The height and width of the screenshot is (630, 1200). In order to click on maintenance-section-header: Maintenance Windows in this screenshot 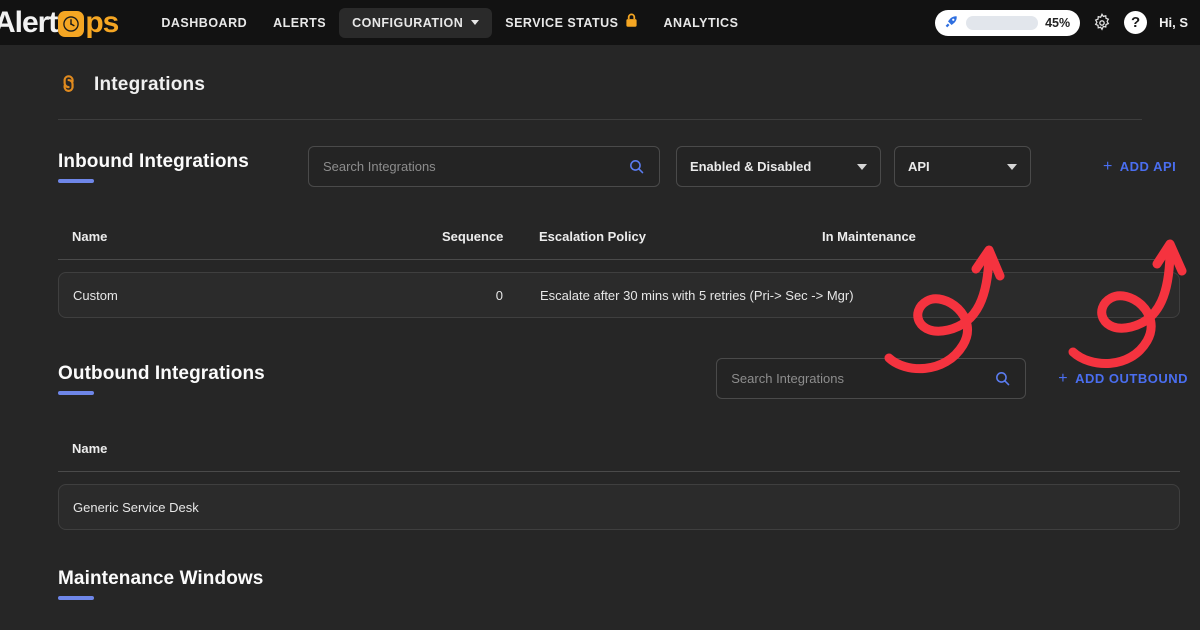, I will do `click(600, 584)`.